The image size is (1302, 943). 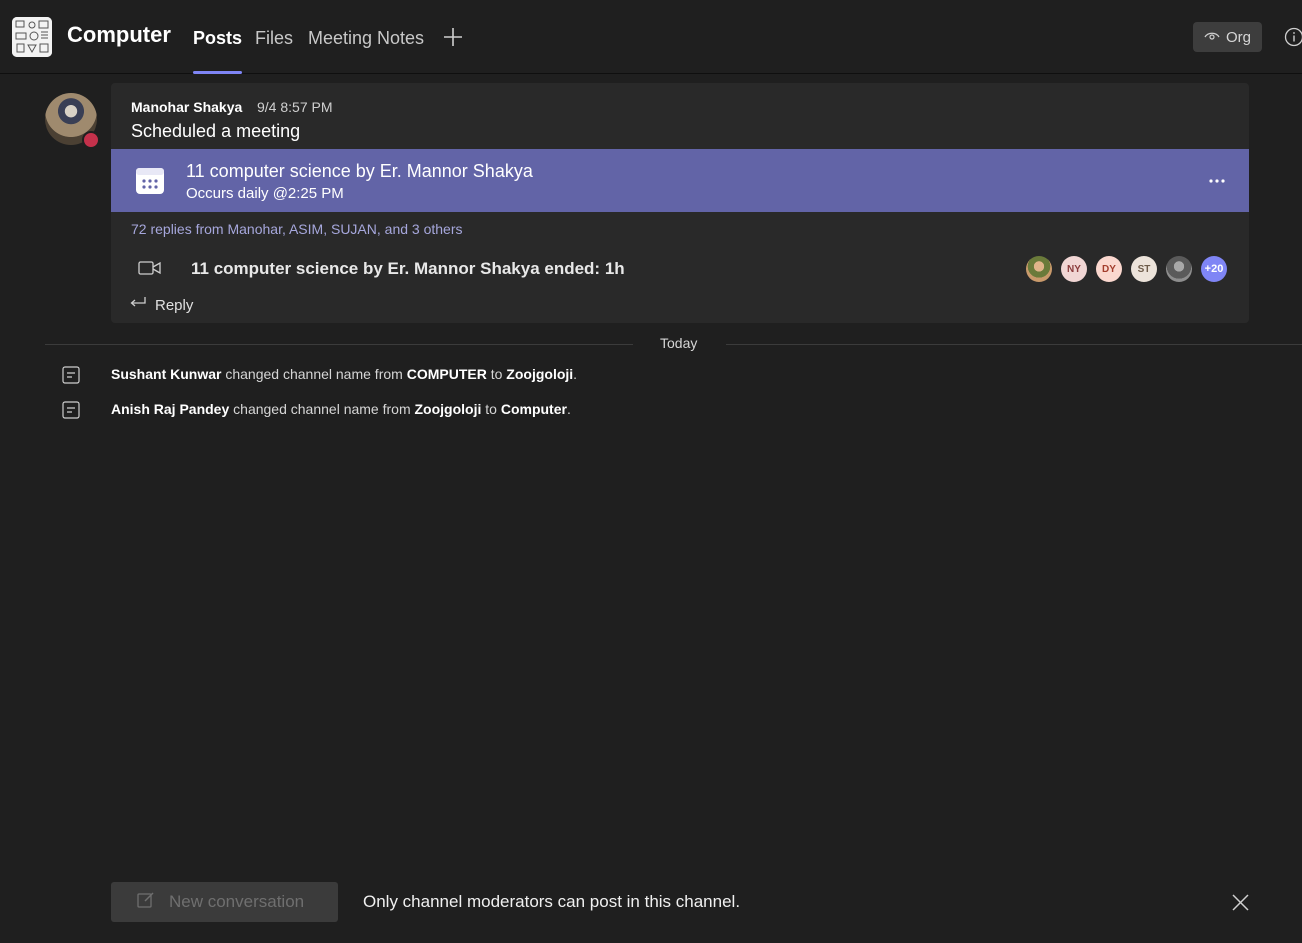 What do you see at coordinates (1109, 269) in the screenshot?
I see `participant-avatar: DY` at bounding box center [1109, 269].